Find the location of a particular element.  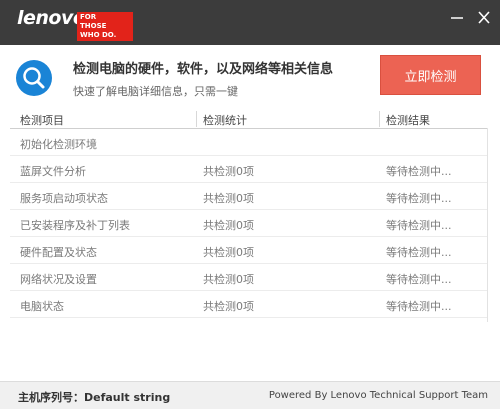

row-item: 硬件配置及状态 is located at coordinates (58, 252).